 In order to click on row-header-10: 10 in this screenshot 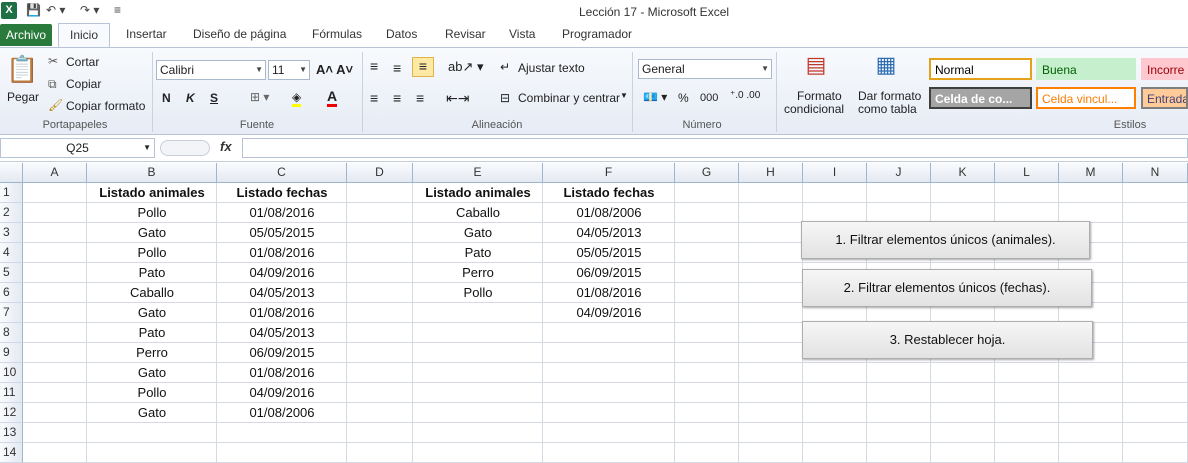, I will do `click(11, 373)`.